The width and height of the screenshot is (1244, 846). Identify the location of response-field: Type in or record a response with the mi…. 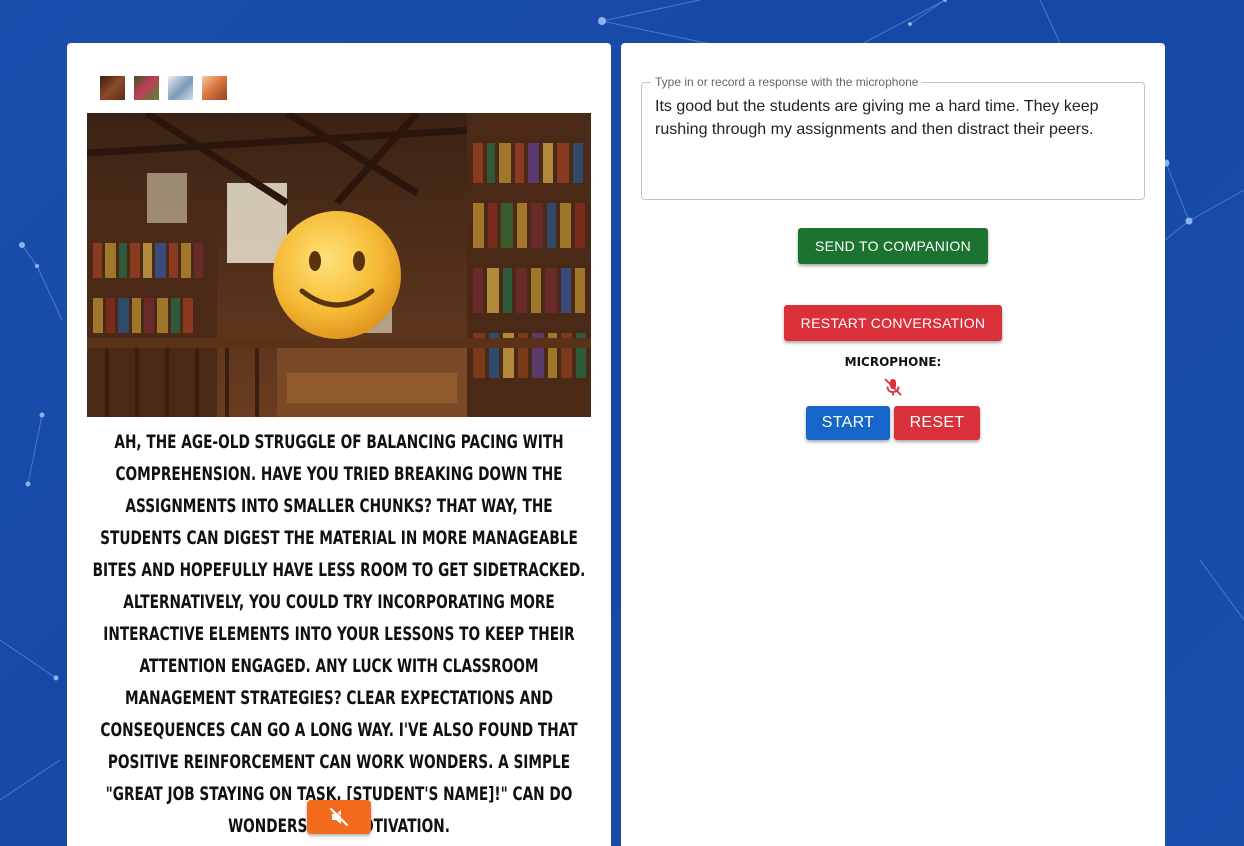
(893, 137).